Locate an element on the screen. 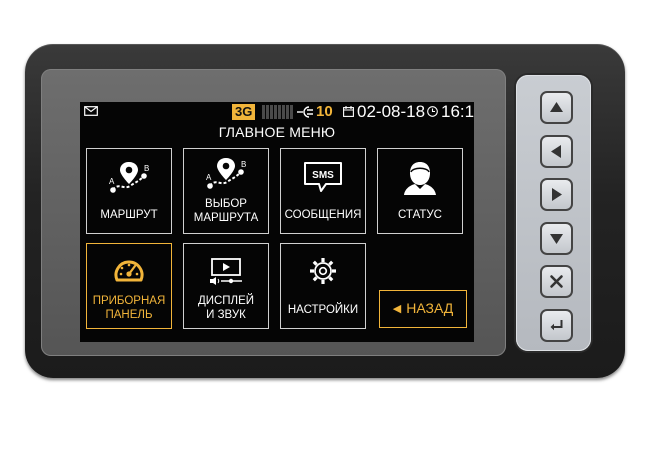  left-arrow-icon is located at coordinates (556, 151).